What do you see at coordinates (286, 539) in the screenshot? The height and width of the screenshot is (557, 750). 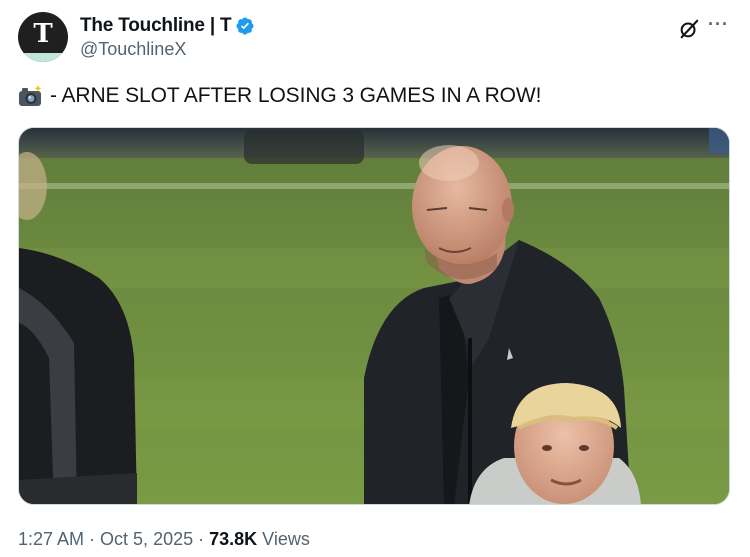 I see `views-label: Views` at bounding box center [286, 539].